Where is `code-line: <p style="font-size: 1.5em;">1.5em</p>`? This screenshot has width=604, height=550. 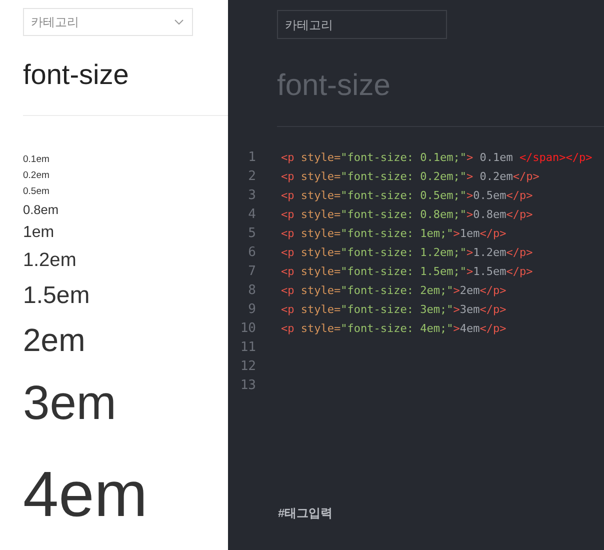
code-line: <p style="font-size: 1.5em;">1.5em</p> is located at coordinates (407, 271).